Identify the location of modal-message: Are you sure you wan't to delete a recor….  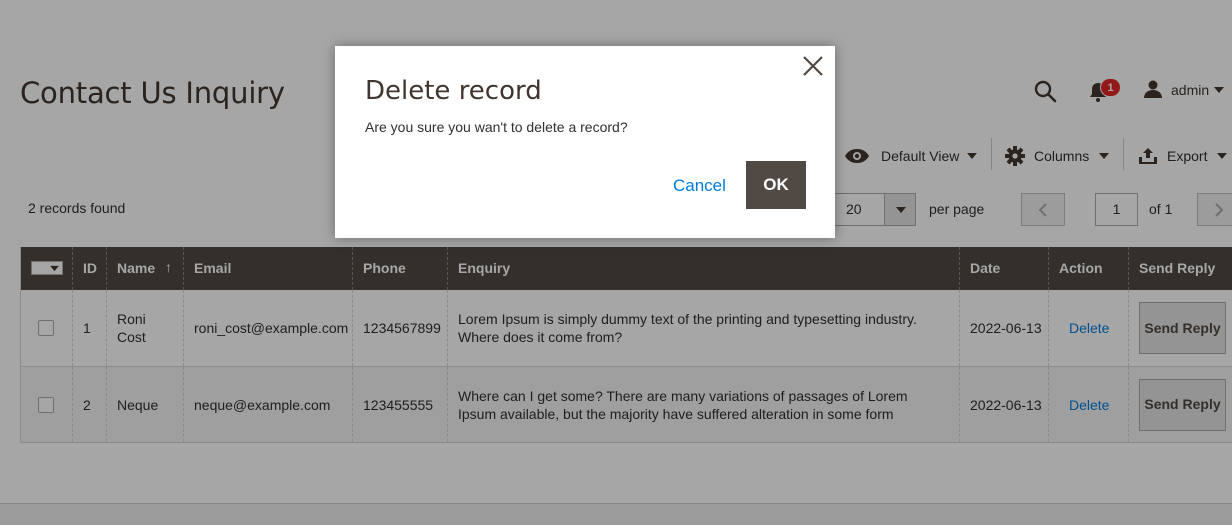
(496, 127).